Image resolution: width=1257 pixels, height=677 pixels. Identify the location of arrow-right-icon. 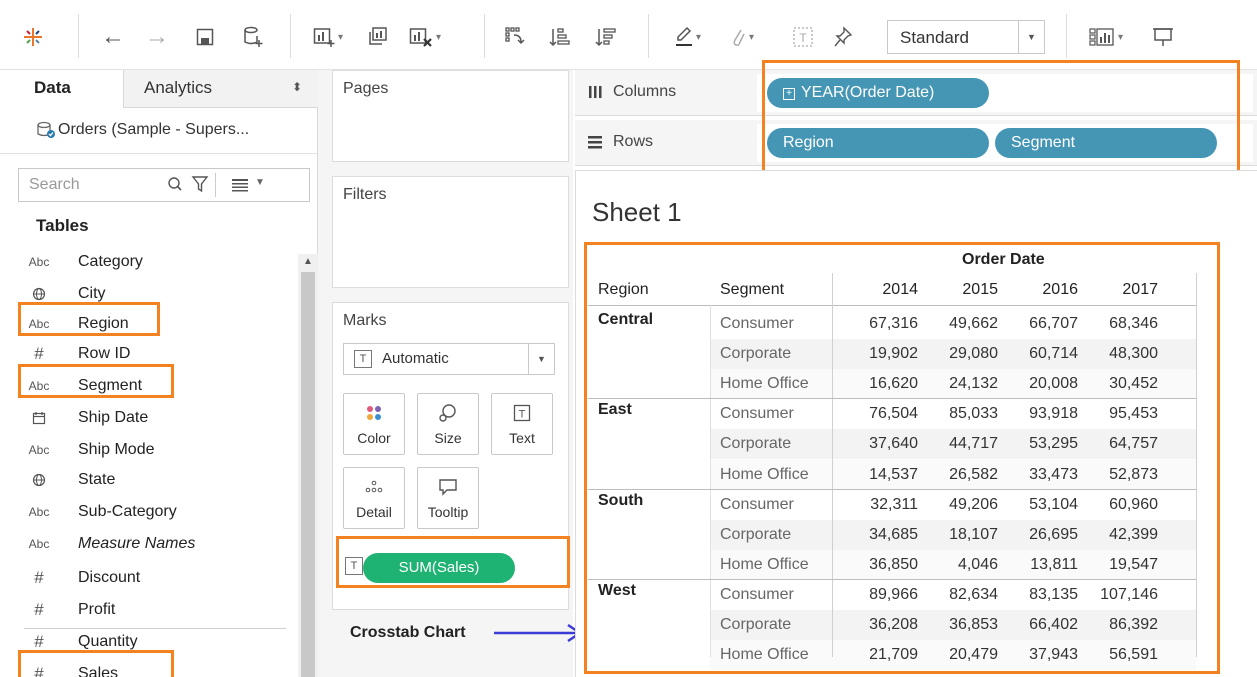
(538, 633).